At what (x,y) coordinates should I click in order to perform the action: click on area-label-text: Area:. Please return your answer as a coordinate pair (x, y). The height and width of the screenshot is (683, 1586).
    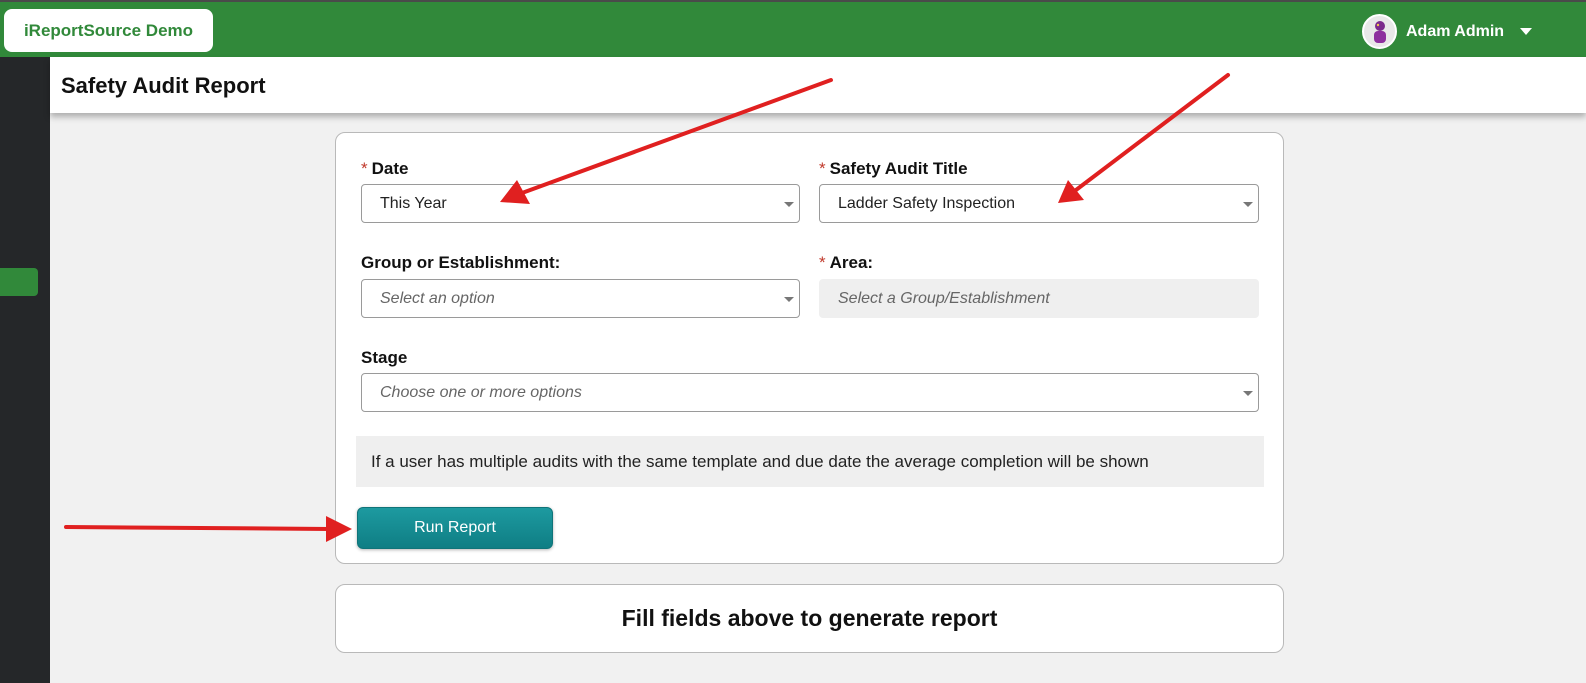
    Looking at the image, I should click on (851, 262).